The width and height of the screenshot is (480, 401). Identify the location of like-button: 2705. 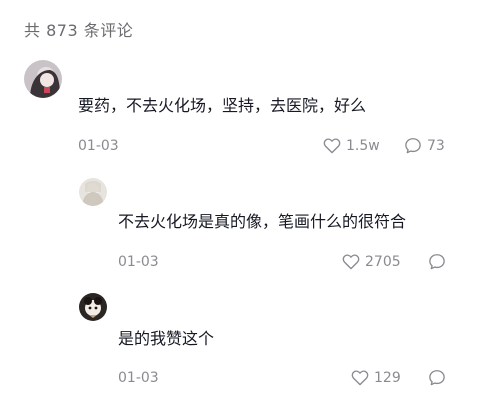
(371, 261).